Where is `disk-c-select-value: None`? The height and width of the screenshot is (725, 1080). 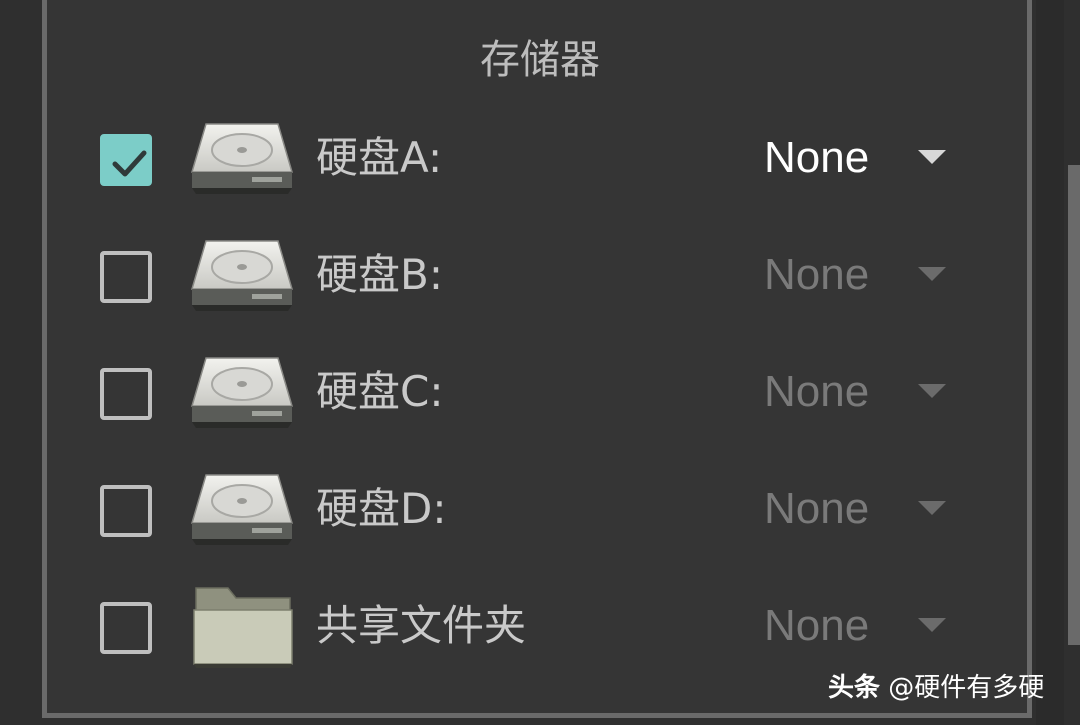 disk-c-select-value: None is located at coordinates (817, 391).